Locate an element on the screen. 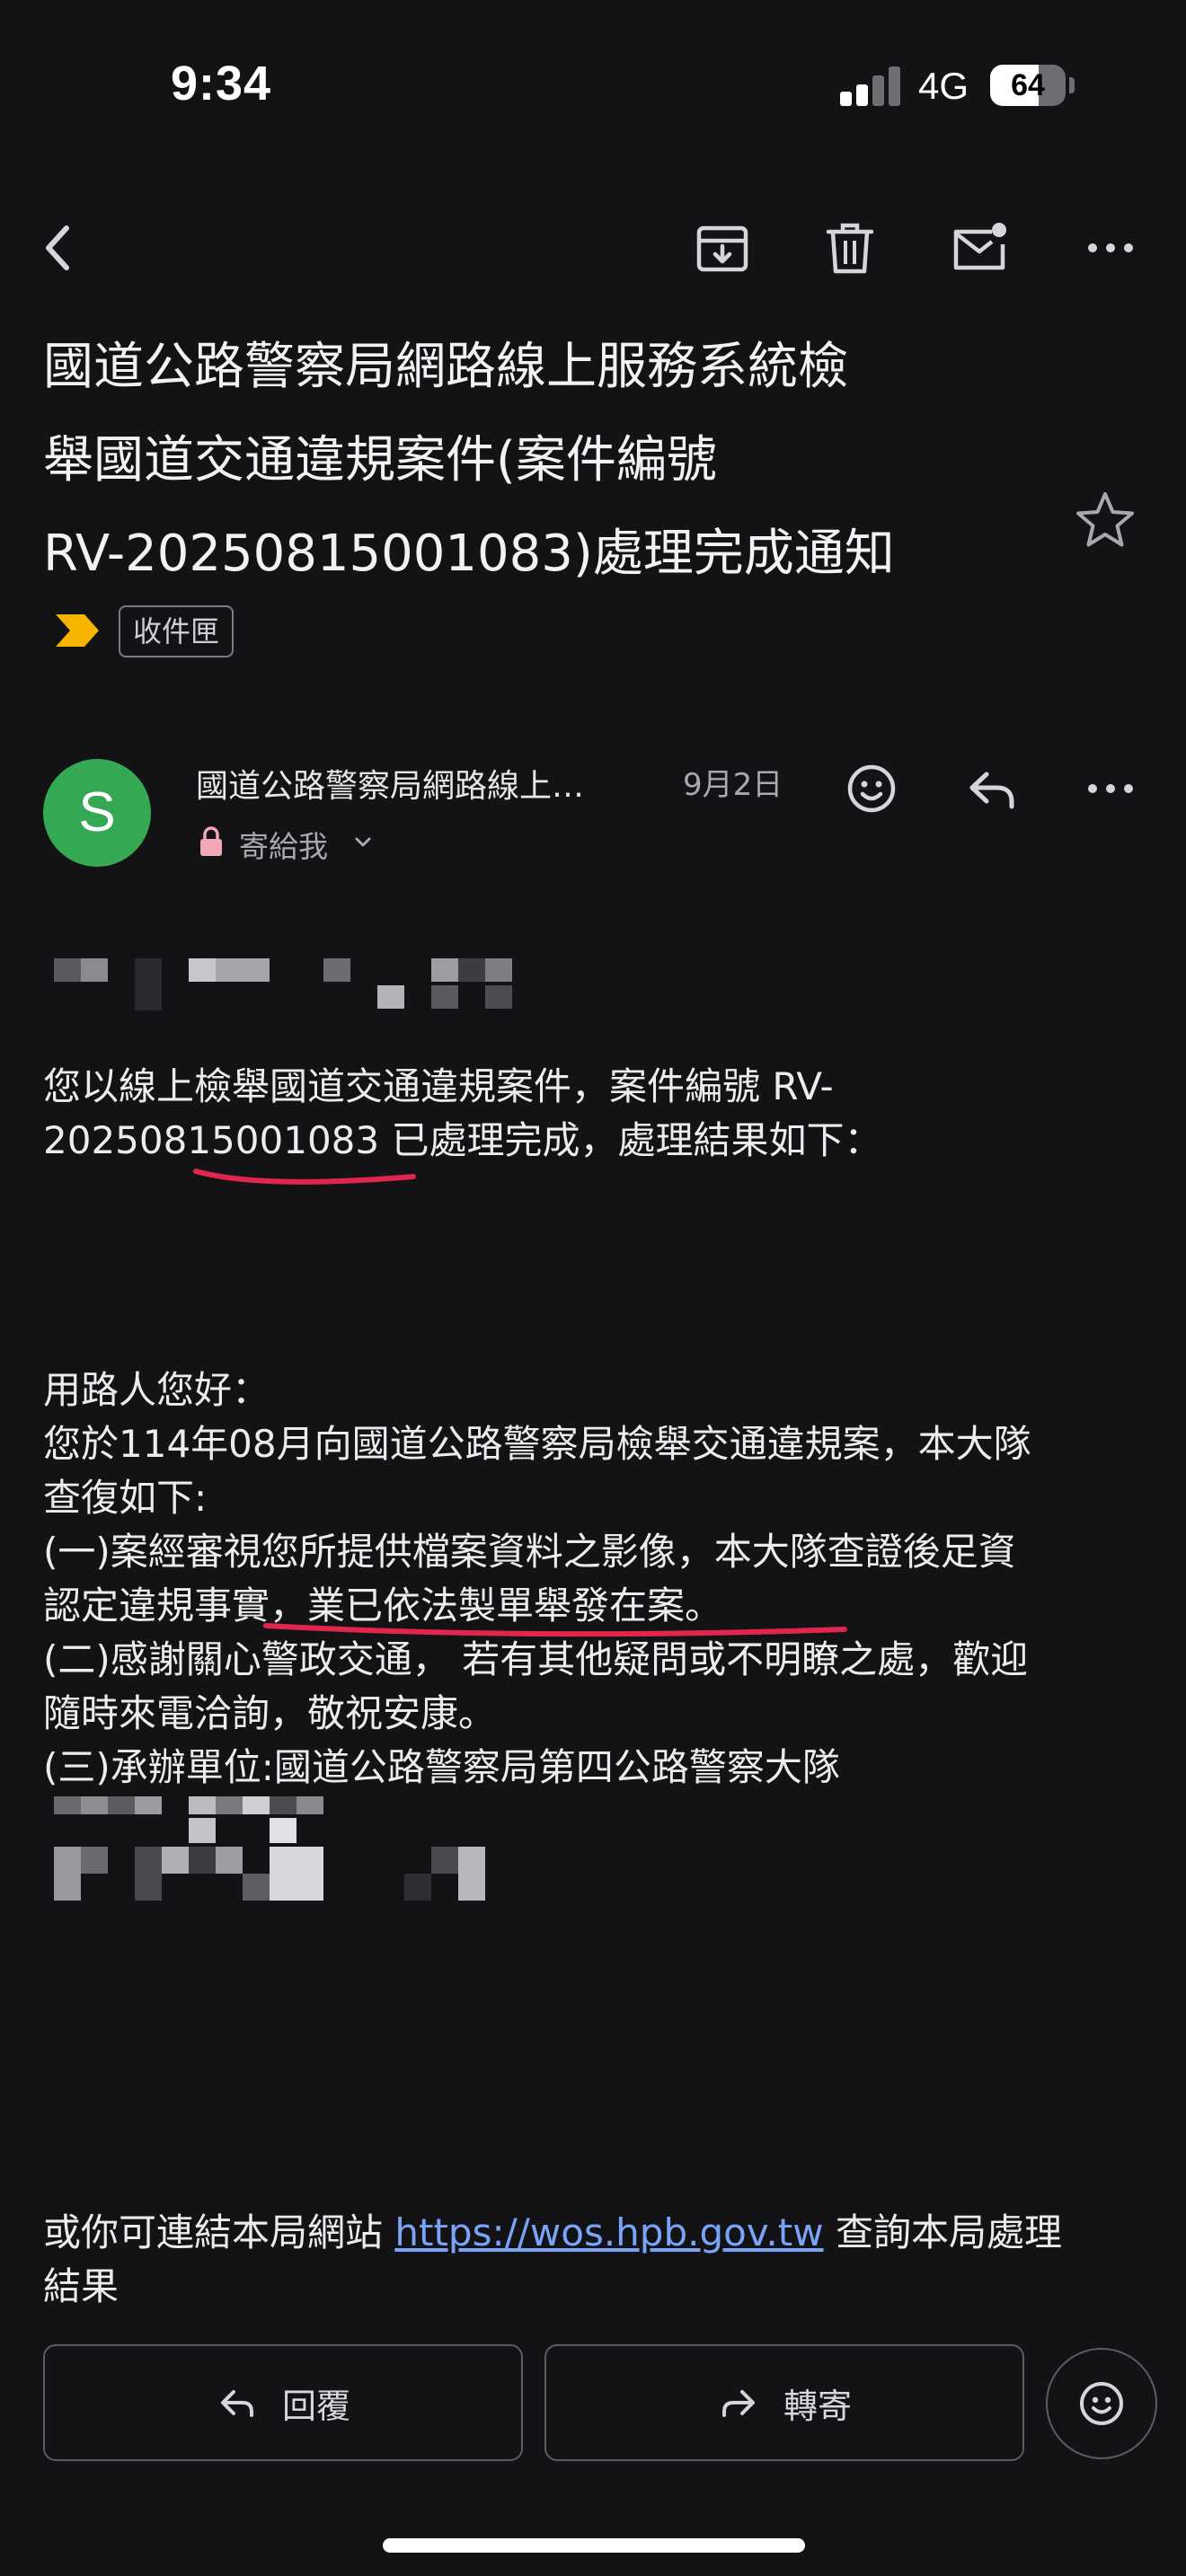 The image size is (1186, 2576). footer-line: 或你可連結本局網站 https://wos.hpb.gov.tw 查詢本局處理 is located at coordinates (595, 2233).